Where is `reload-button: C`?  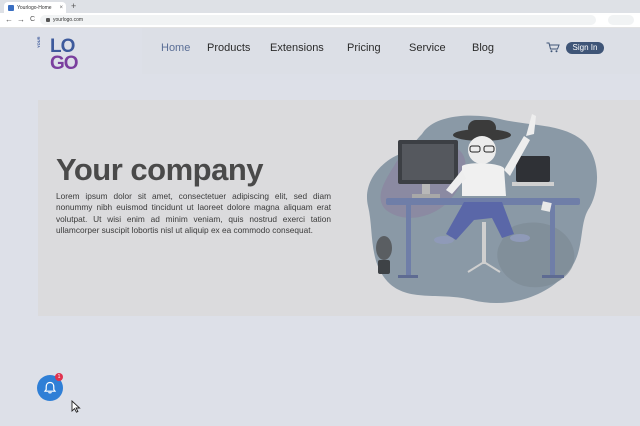
reload-button: C is located at coordinates (32, 20).